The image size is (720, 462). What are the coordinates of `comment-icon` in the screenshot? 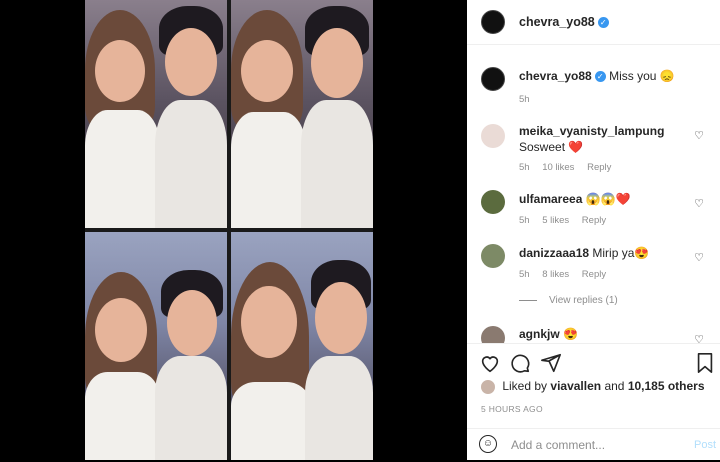 It's located at (520, 365).